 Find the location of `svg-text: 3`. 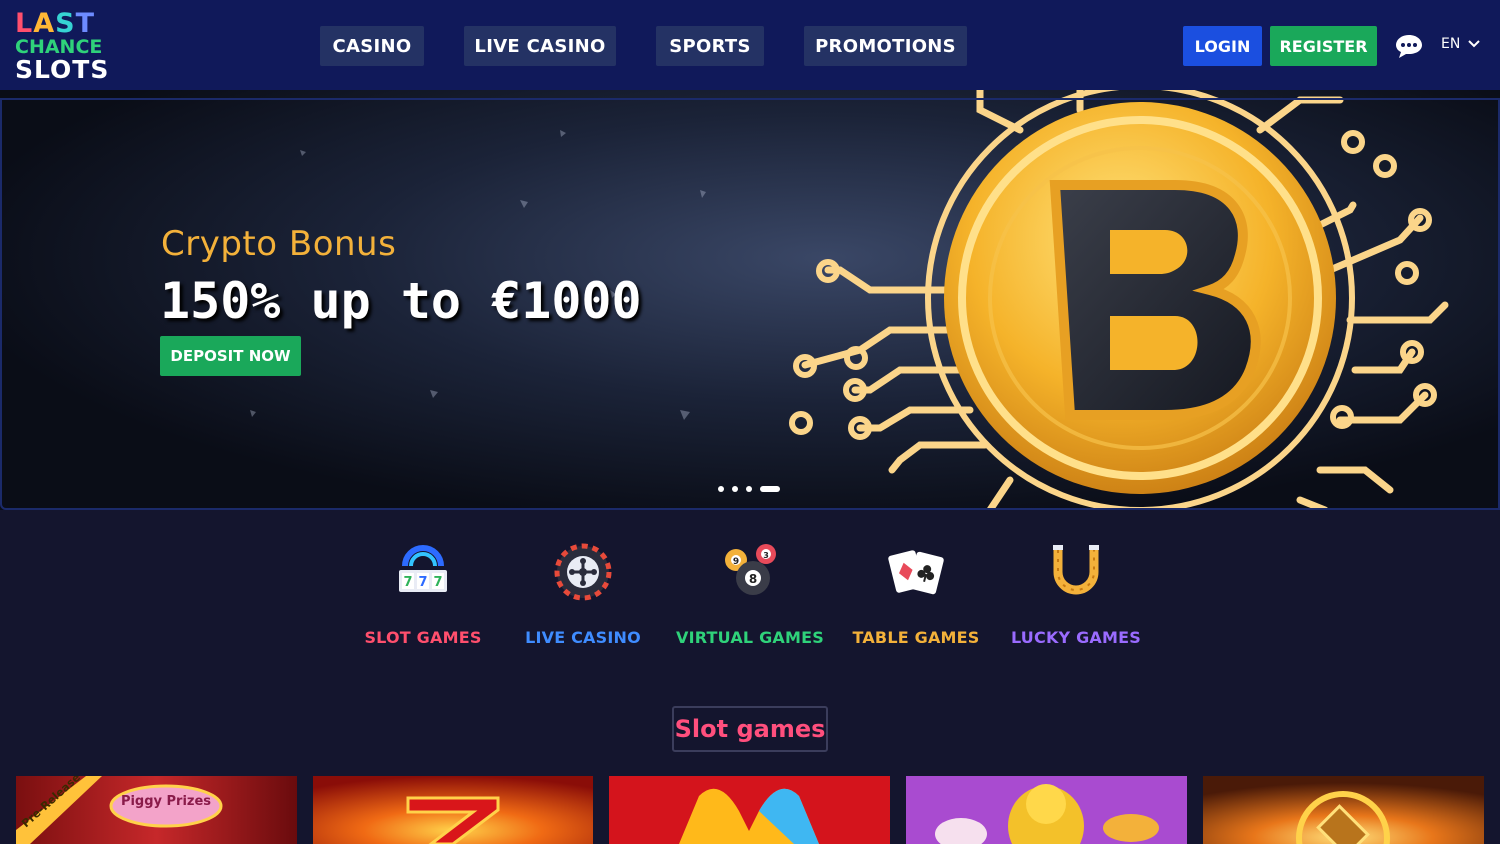

svg-text: 3 is located at coordinates (766, 555).